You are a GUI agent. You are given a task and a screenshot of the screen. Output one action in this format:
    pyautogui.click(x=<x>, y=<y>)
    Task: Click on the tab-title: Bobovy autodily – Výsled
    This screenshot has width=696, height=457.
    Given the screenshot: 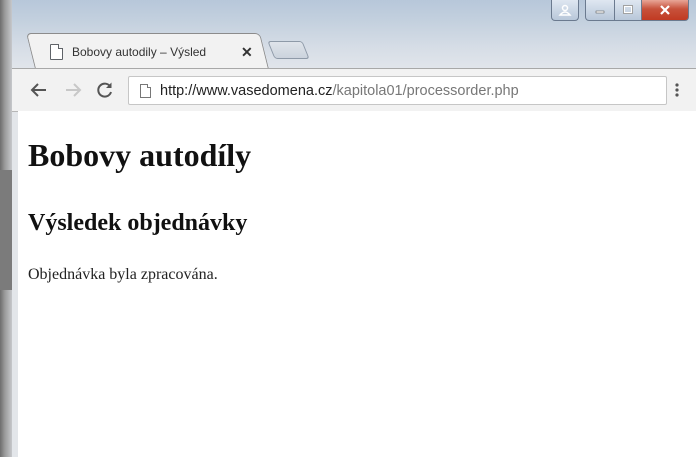 What is the action you would take?
    pyautogui.click(x=139, y=52)
    